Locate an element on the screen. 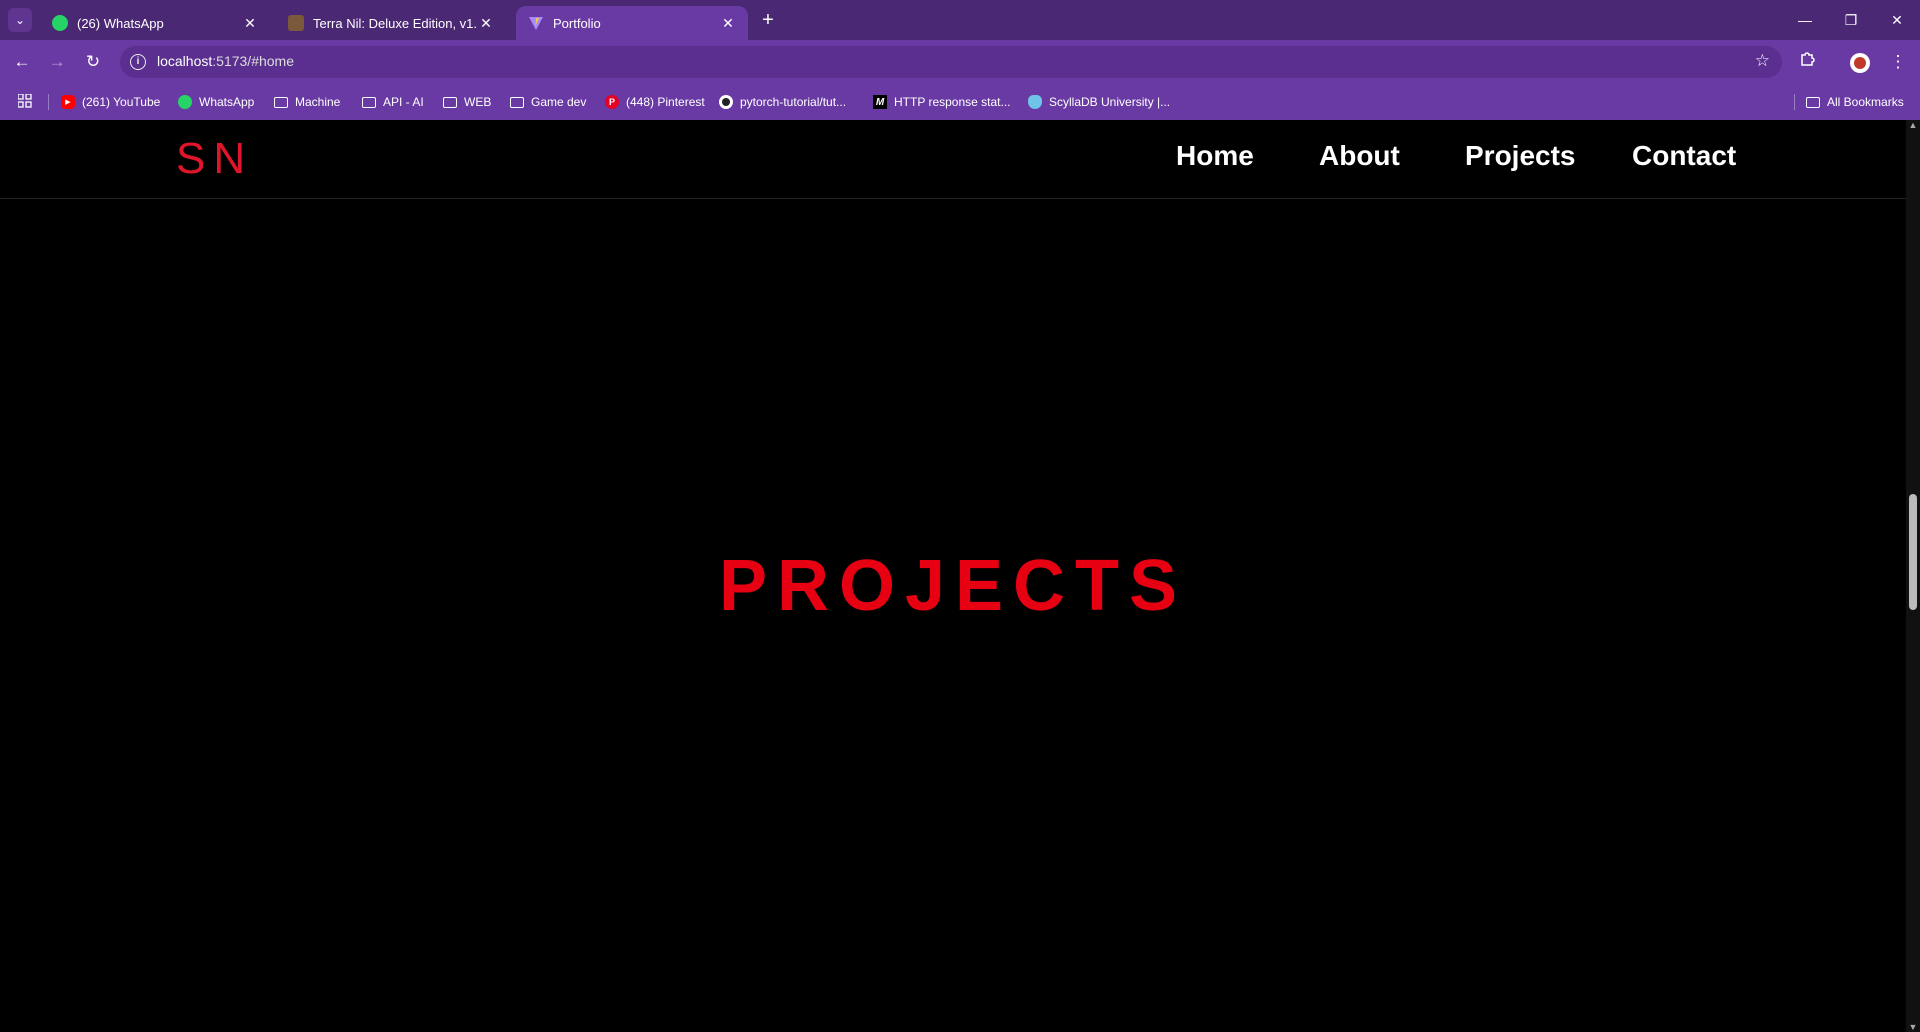 The width and height of the screenshot is (1920, 1032). tab-portfolio: Portfolio ✕ is located at coordinates (632, 23).